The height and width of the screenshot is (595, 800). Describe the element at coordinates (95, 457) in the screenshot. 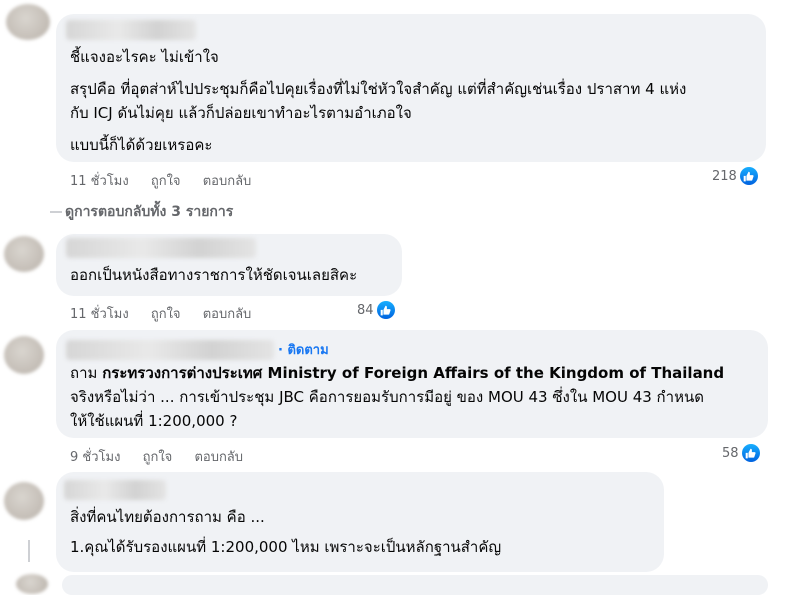

I see `timestamp-link: 9 ชั่วโมง` at that location.